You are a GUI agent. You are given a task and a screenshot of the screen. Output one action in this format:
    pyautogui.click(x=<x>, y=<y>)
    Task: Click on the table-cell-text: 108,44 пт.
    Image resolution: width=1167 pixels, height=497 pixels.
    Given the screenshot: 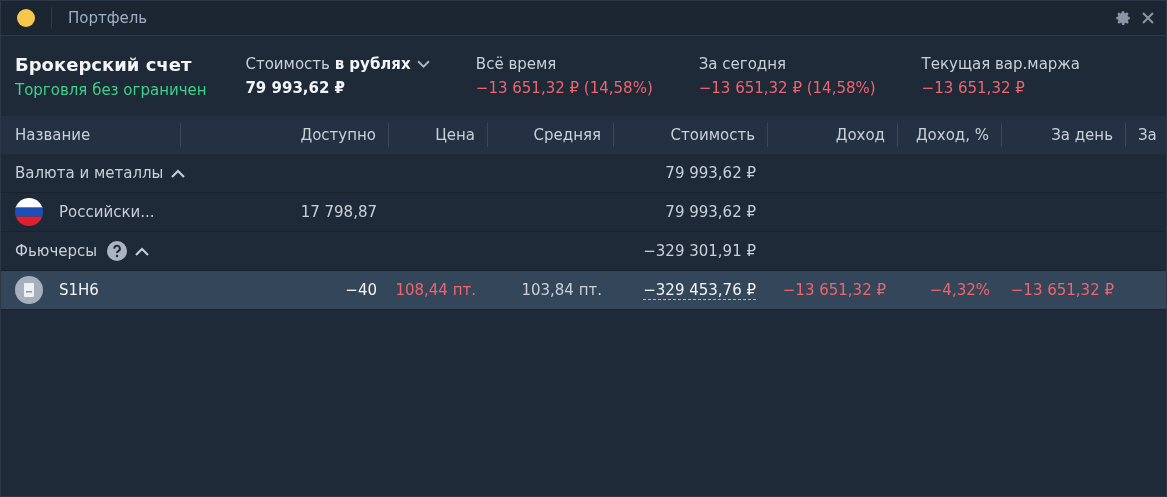 What is the action you would take?
    pyautogui.click(x=436, y=290)
    